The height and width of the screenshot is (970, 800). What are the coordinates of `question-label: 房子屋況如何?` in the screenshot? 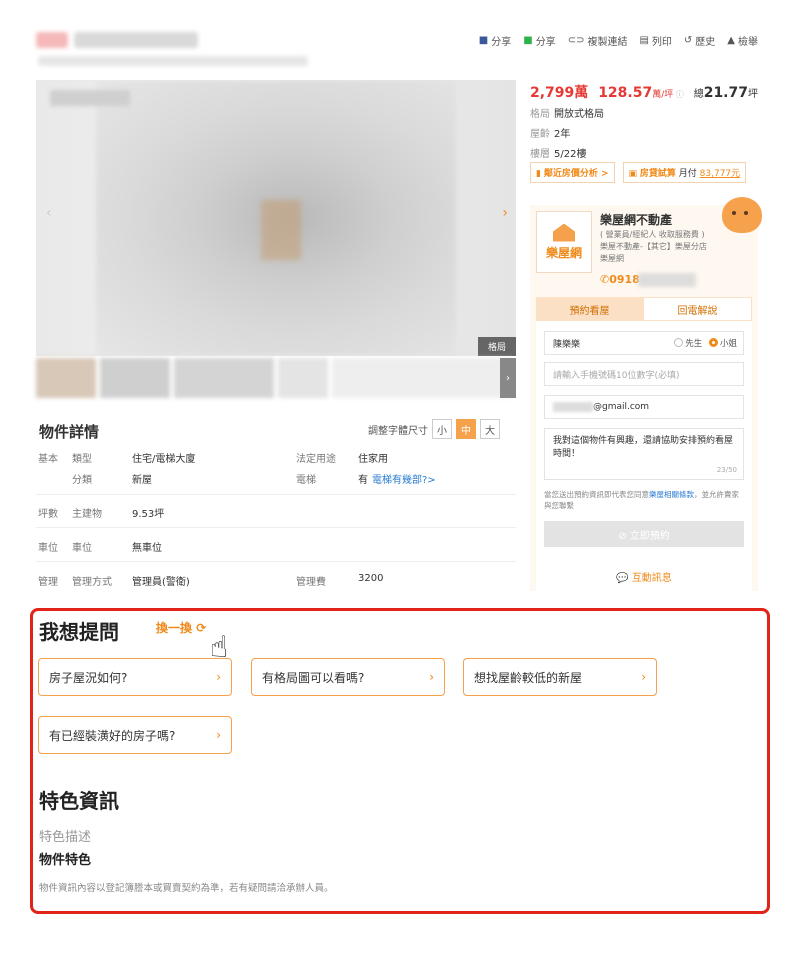 It's located at (88, 677).